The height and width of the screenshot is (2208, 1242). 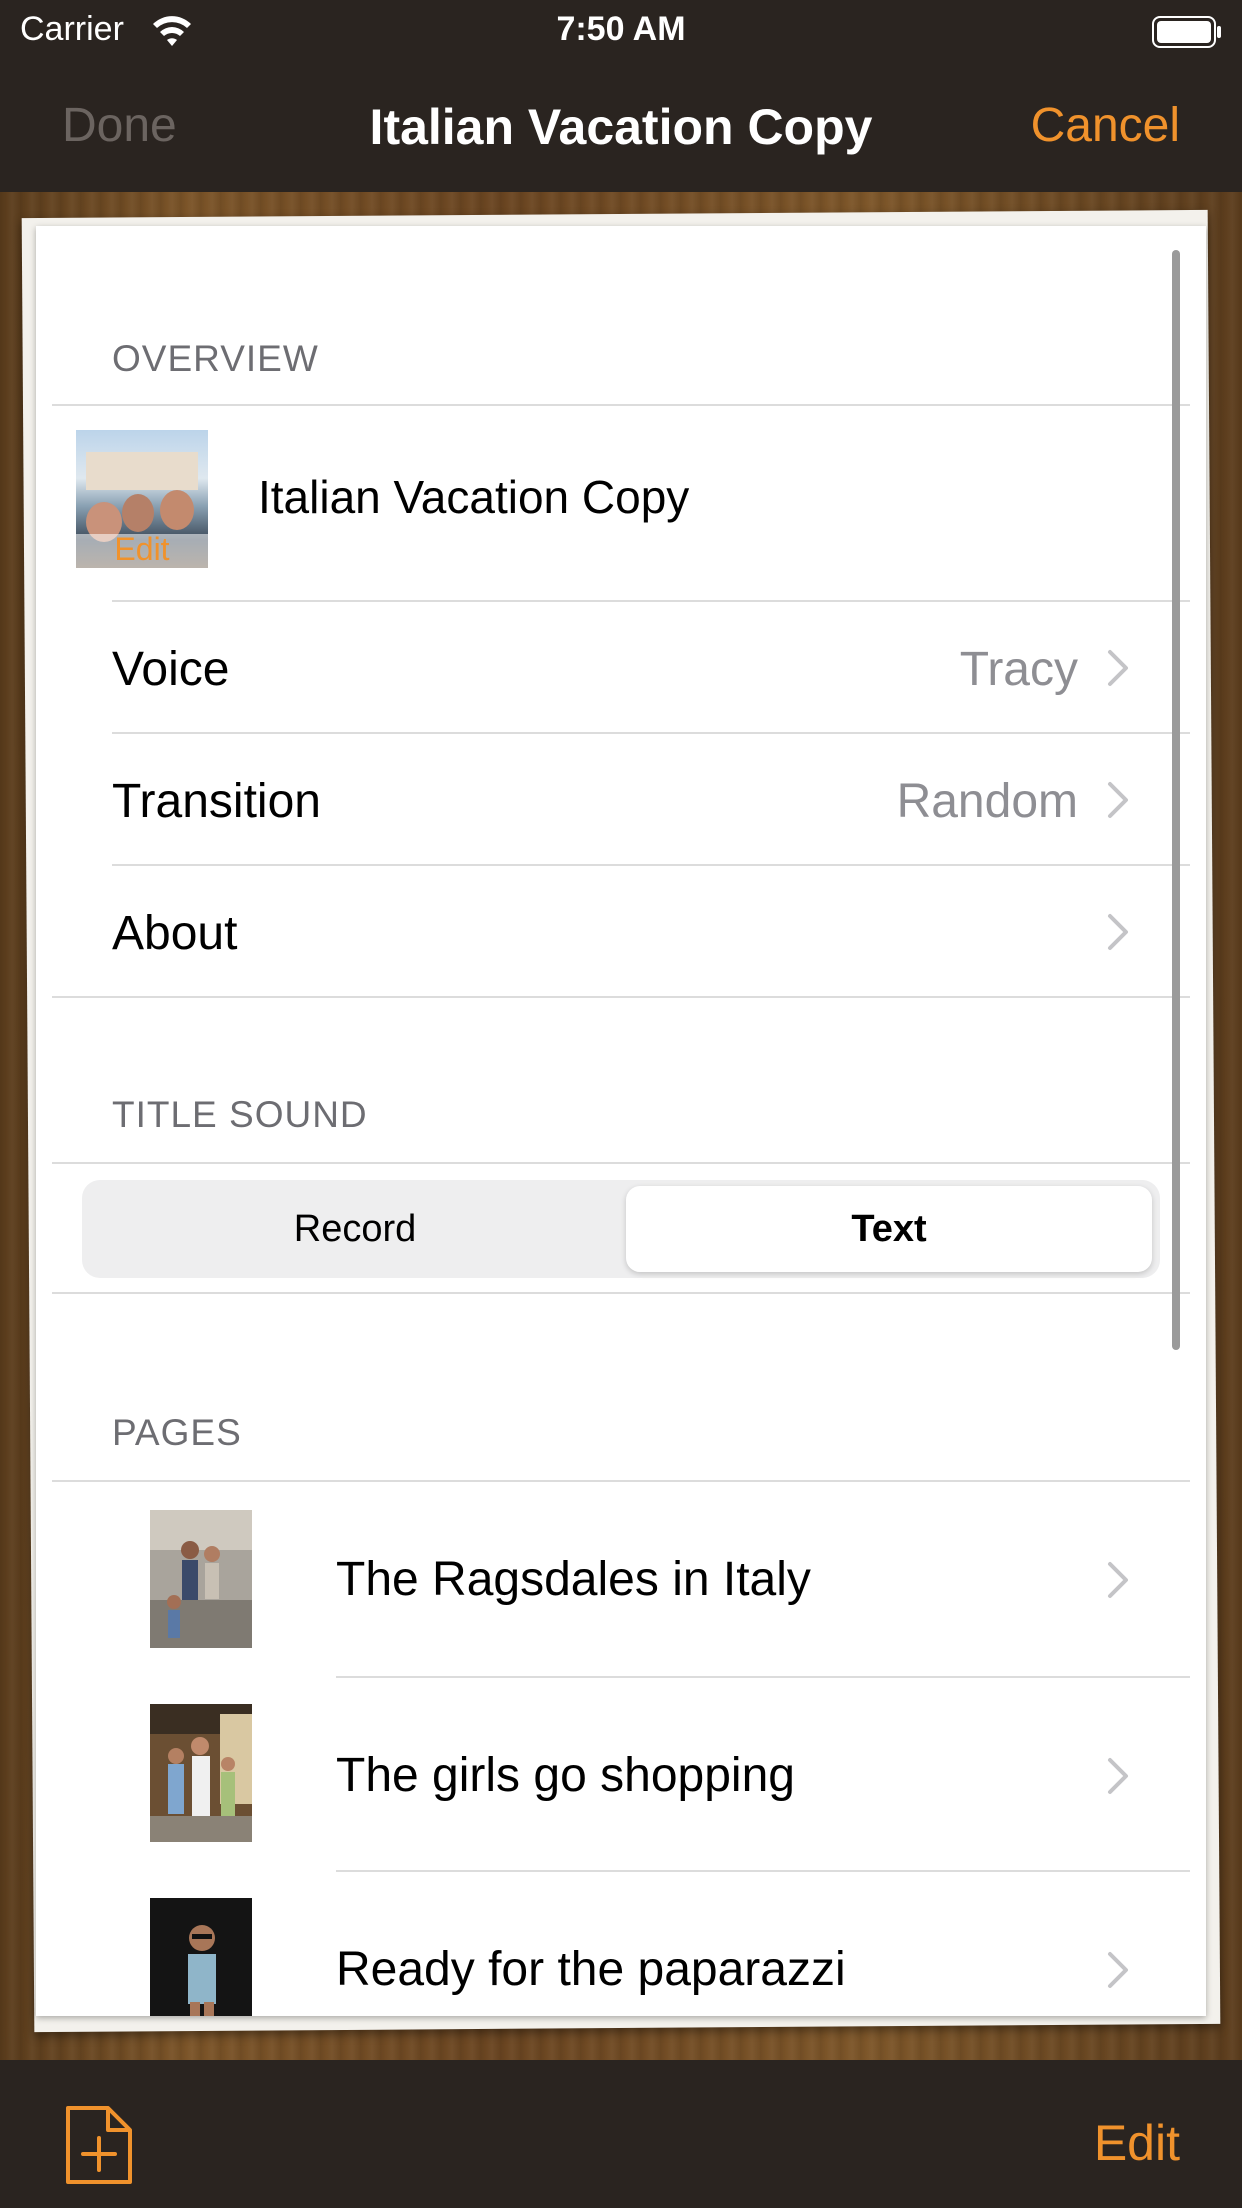 What do you see at coordinates (355, 1229) in the screenshot?
I see `segment-record: Record` at bounding box center [355, 1229].